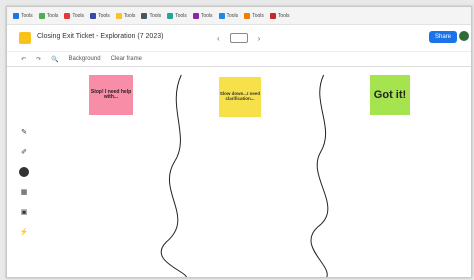 This screenshot has width=474, height=280. Describe the element at coordinates (24, 232) in the screenshot. I see `laser-icon: ⚡` at that location.